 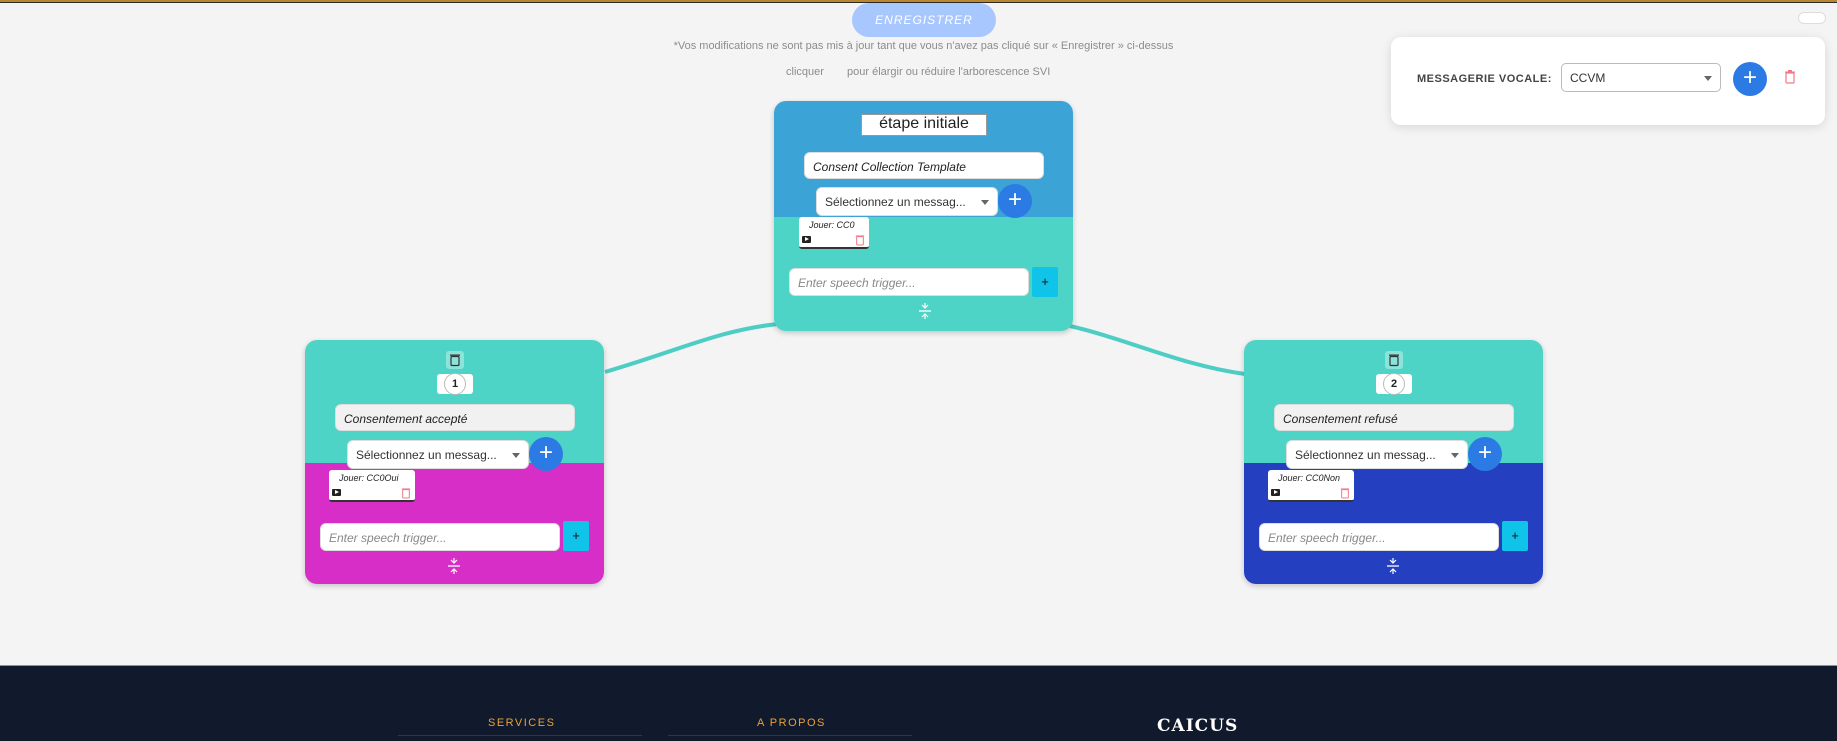 I want to click on branch-number: 2, so click(x=1394, y=384).